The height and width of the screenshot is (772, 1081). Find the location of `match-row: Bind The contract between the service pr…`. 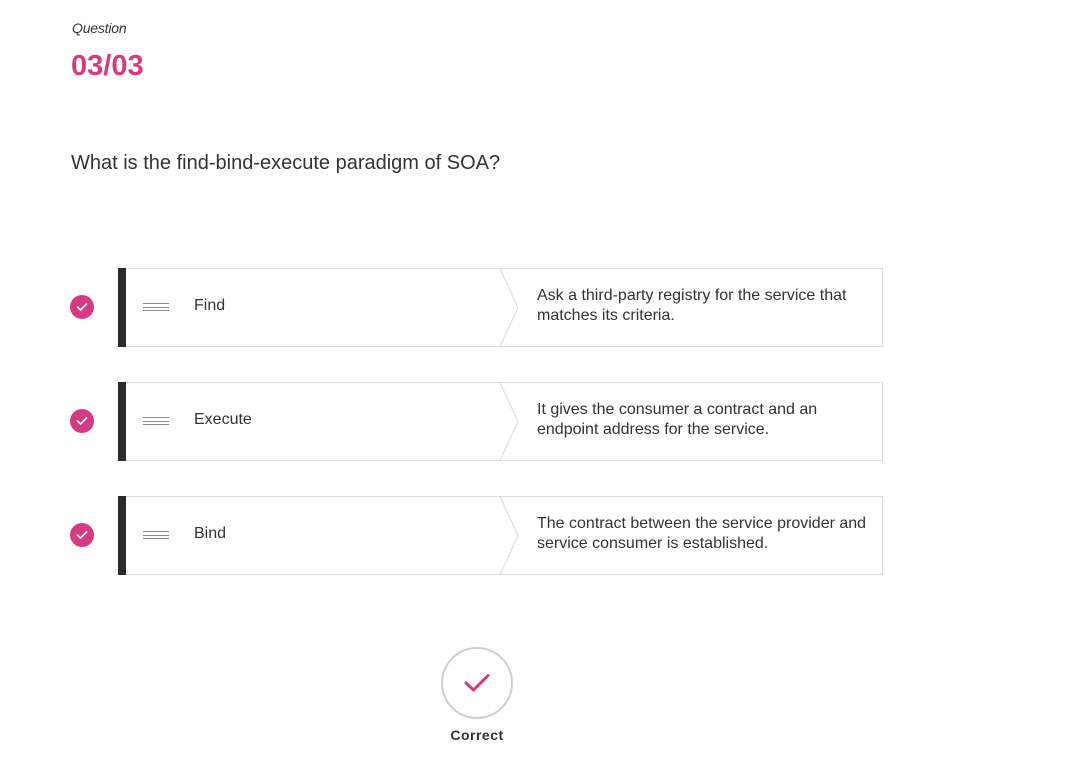

match-row: Bind The contract between the service pr… is located at coordinates (450, 535).